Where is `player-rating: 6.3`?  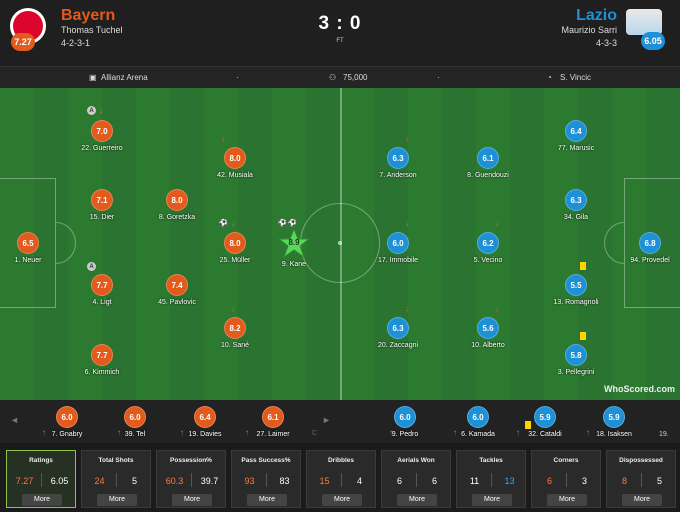
player-rating: 6.3 is located at coordinates (398, 158).